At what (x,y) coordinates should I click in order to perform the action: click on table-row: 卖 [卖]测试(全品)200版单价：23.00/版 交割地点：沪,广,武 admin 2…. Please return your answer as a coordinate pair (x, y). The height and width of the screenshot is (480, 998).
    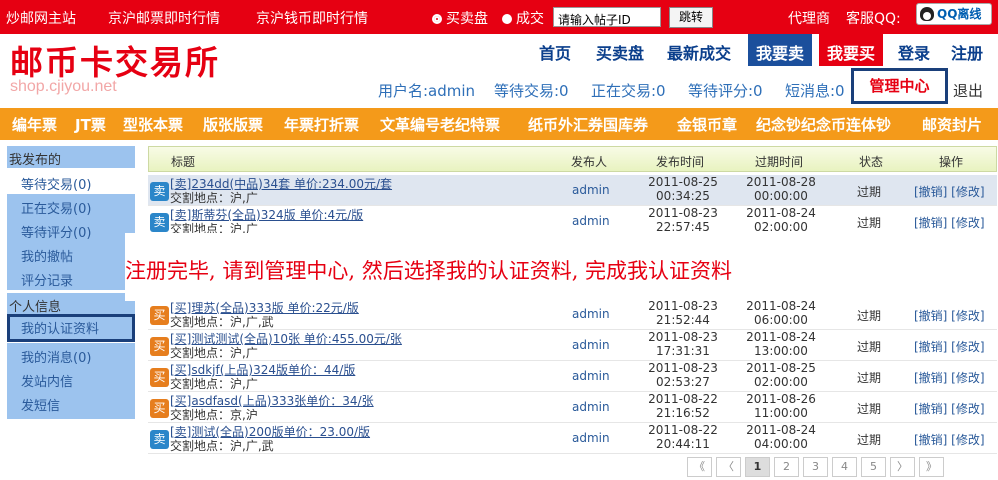
    Looking at the image, I should click on (572, 438).